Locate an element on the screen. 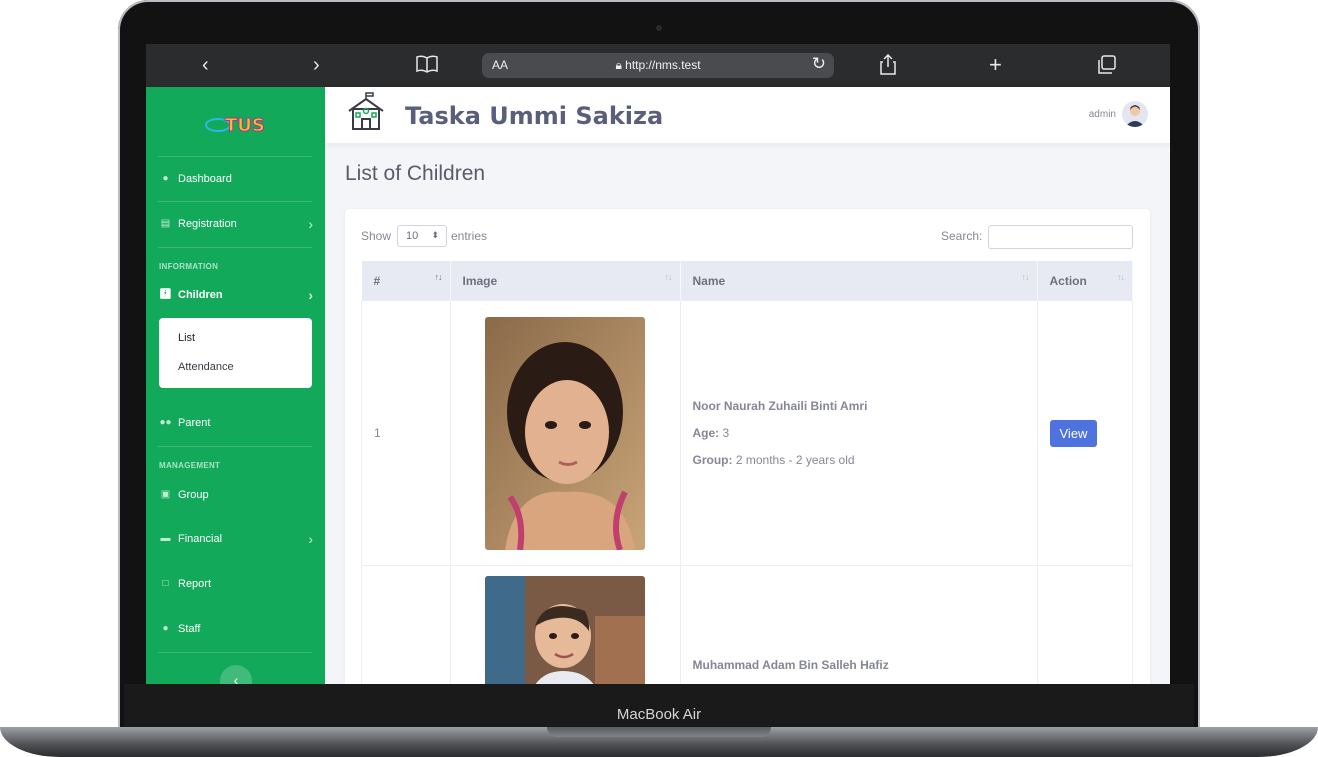  book-icon is located at coordinates (427, 67).